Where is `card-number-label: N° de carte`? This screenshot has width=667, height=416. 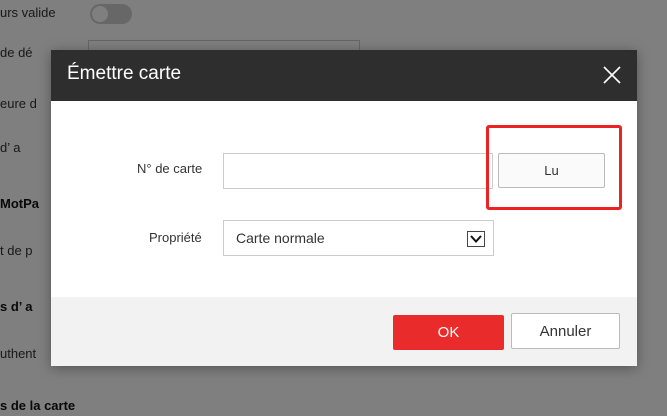
card-number-label: N° de carte is located at coordinates (170, 168).